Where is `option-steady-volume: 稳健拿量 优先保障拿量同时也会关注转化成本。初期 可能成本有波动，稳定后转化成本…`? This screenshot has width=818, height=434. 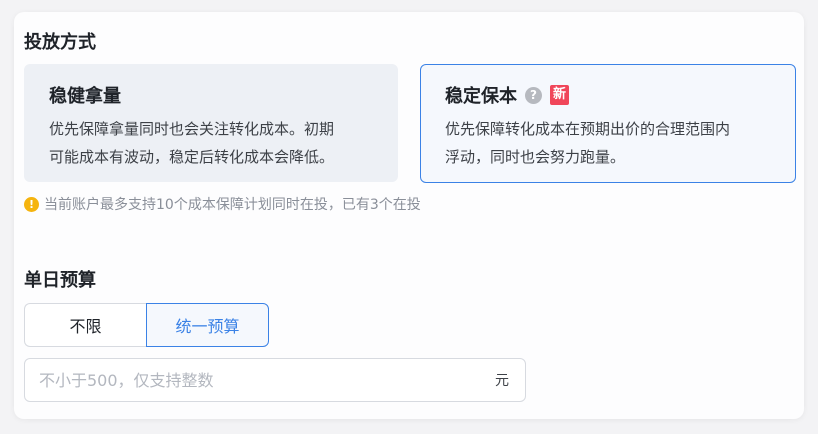 option-steady-volume: 稳健拿量 优先保障拿量同时也会关注转化成本。初期 可能成本有波动，稳定后转化成本… is located at coordinates (211, 123).